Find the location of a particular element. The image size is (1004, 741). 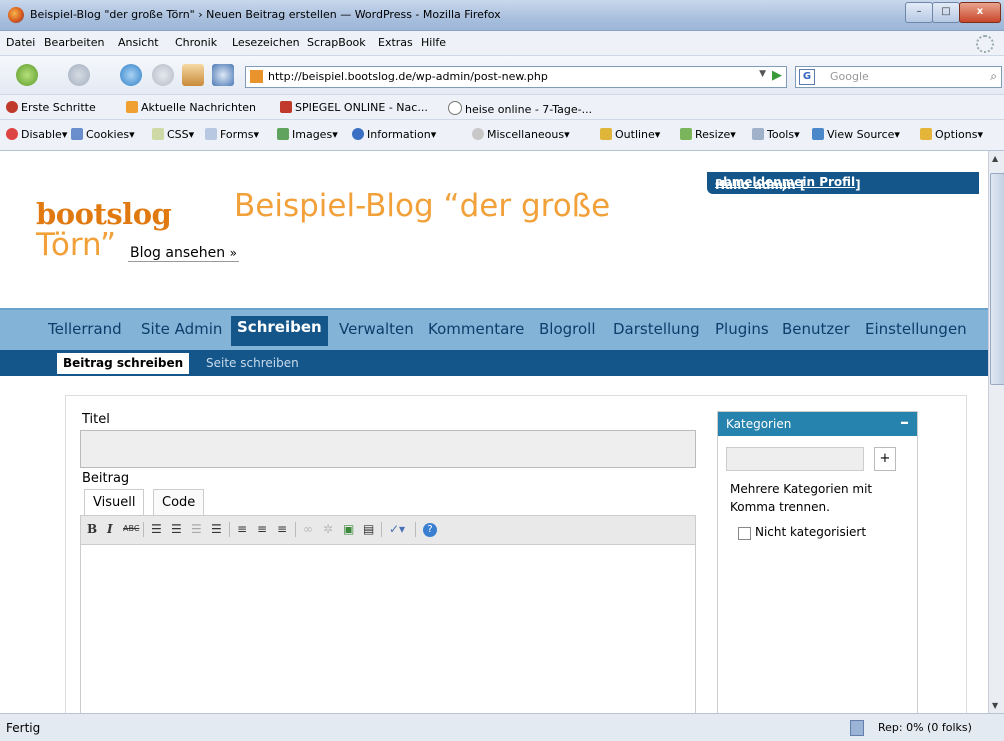

dev-cookies: Cookies▾ is located at coordinates (103, 134).